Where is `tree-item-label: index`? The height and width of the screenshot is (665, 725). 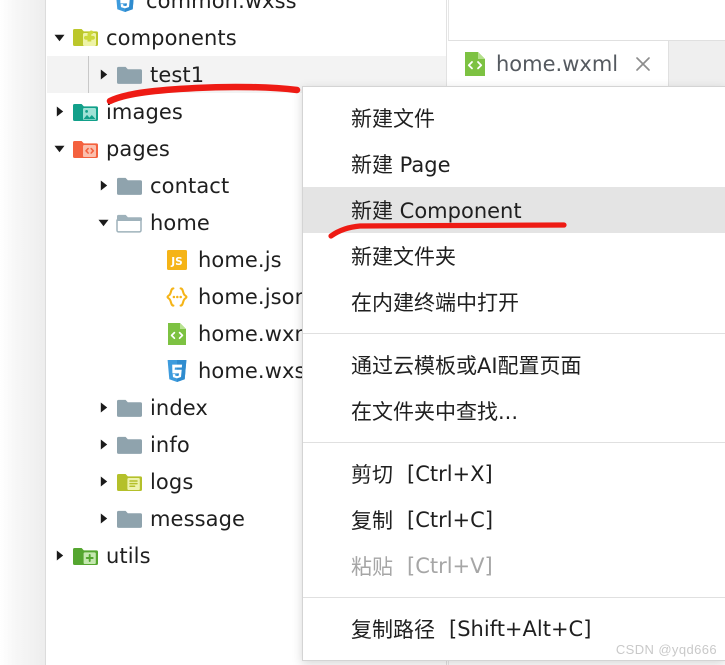
tree-item-label: index is located at coordinates (179, 407).